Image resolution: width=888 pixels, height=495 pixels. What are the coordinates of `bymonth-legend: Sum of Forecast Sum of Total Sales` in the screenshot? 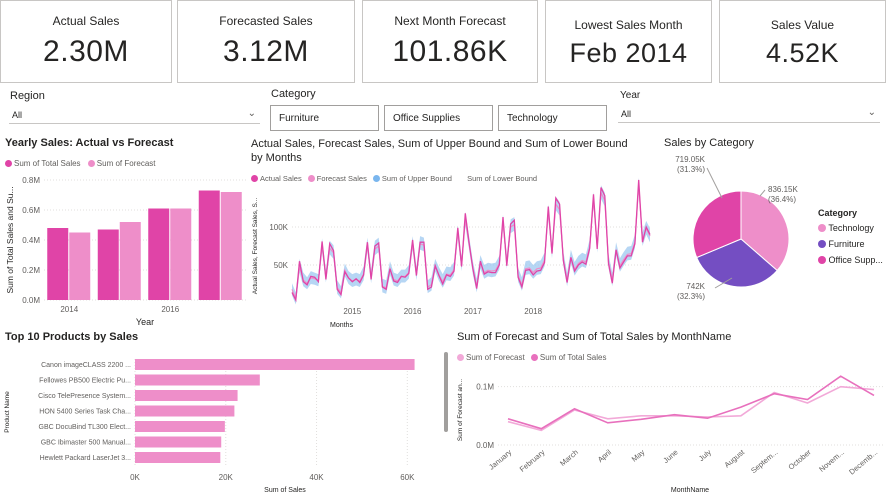 It's located at (531, 357).